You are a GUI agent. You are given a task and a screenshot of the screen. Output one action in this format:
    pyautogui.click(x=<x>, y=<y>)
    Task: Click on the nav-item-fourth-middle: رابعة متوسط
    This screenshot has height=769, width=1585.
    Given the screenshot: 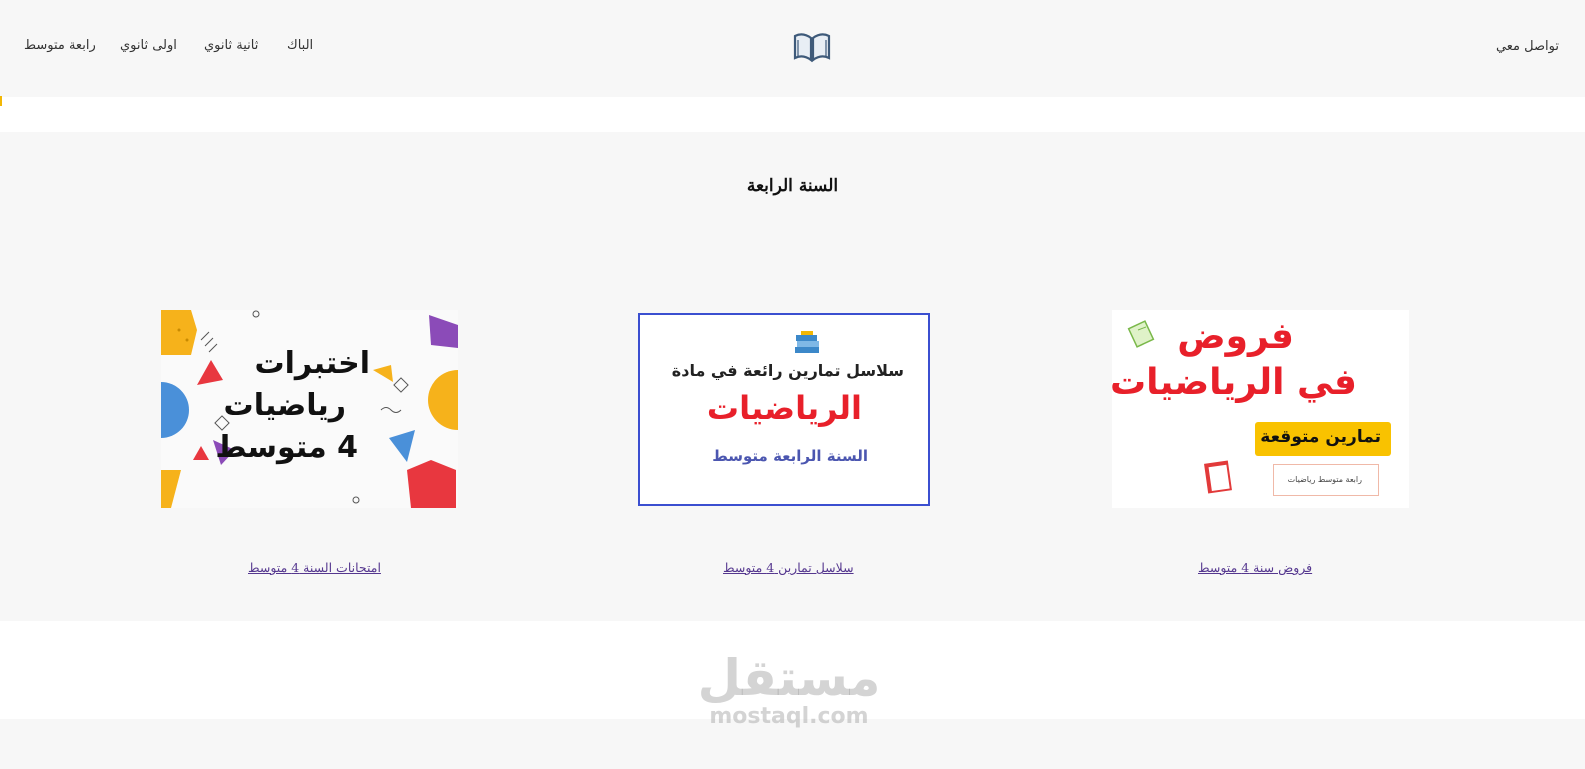 What is the action you would take?
    pyautogui.click(x=60, y=45)
    